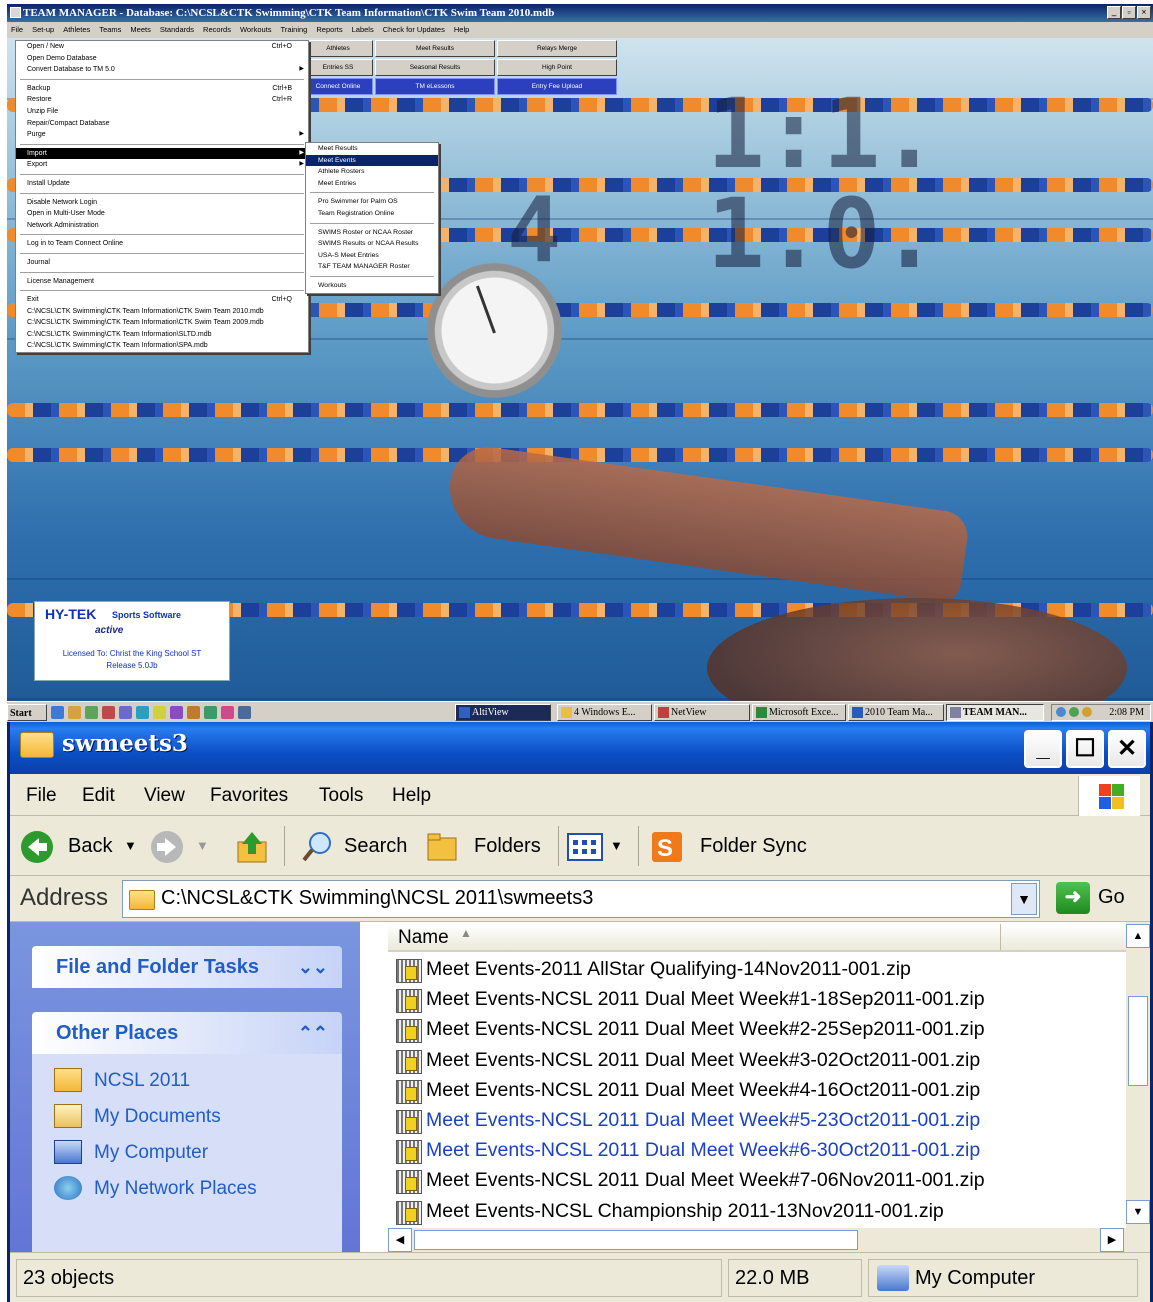  Describe the element at coordinates (185, 846) in the screenshot. I see `forward-button: ▼` at that location.